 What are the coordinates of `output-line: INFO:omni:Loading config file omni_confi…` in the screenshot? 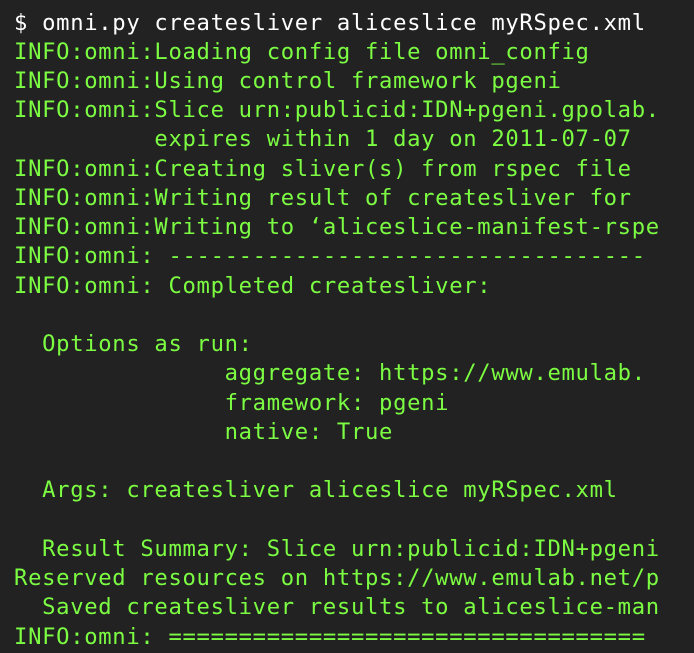 It's located at (295, 52).